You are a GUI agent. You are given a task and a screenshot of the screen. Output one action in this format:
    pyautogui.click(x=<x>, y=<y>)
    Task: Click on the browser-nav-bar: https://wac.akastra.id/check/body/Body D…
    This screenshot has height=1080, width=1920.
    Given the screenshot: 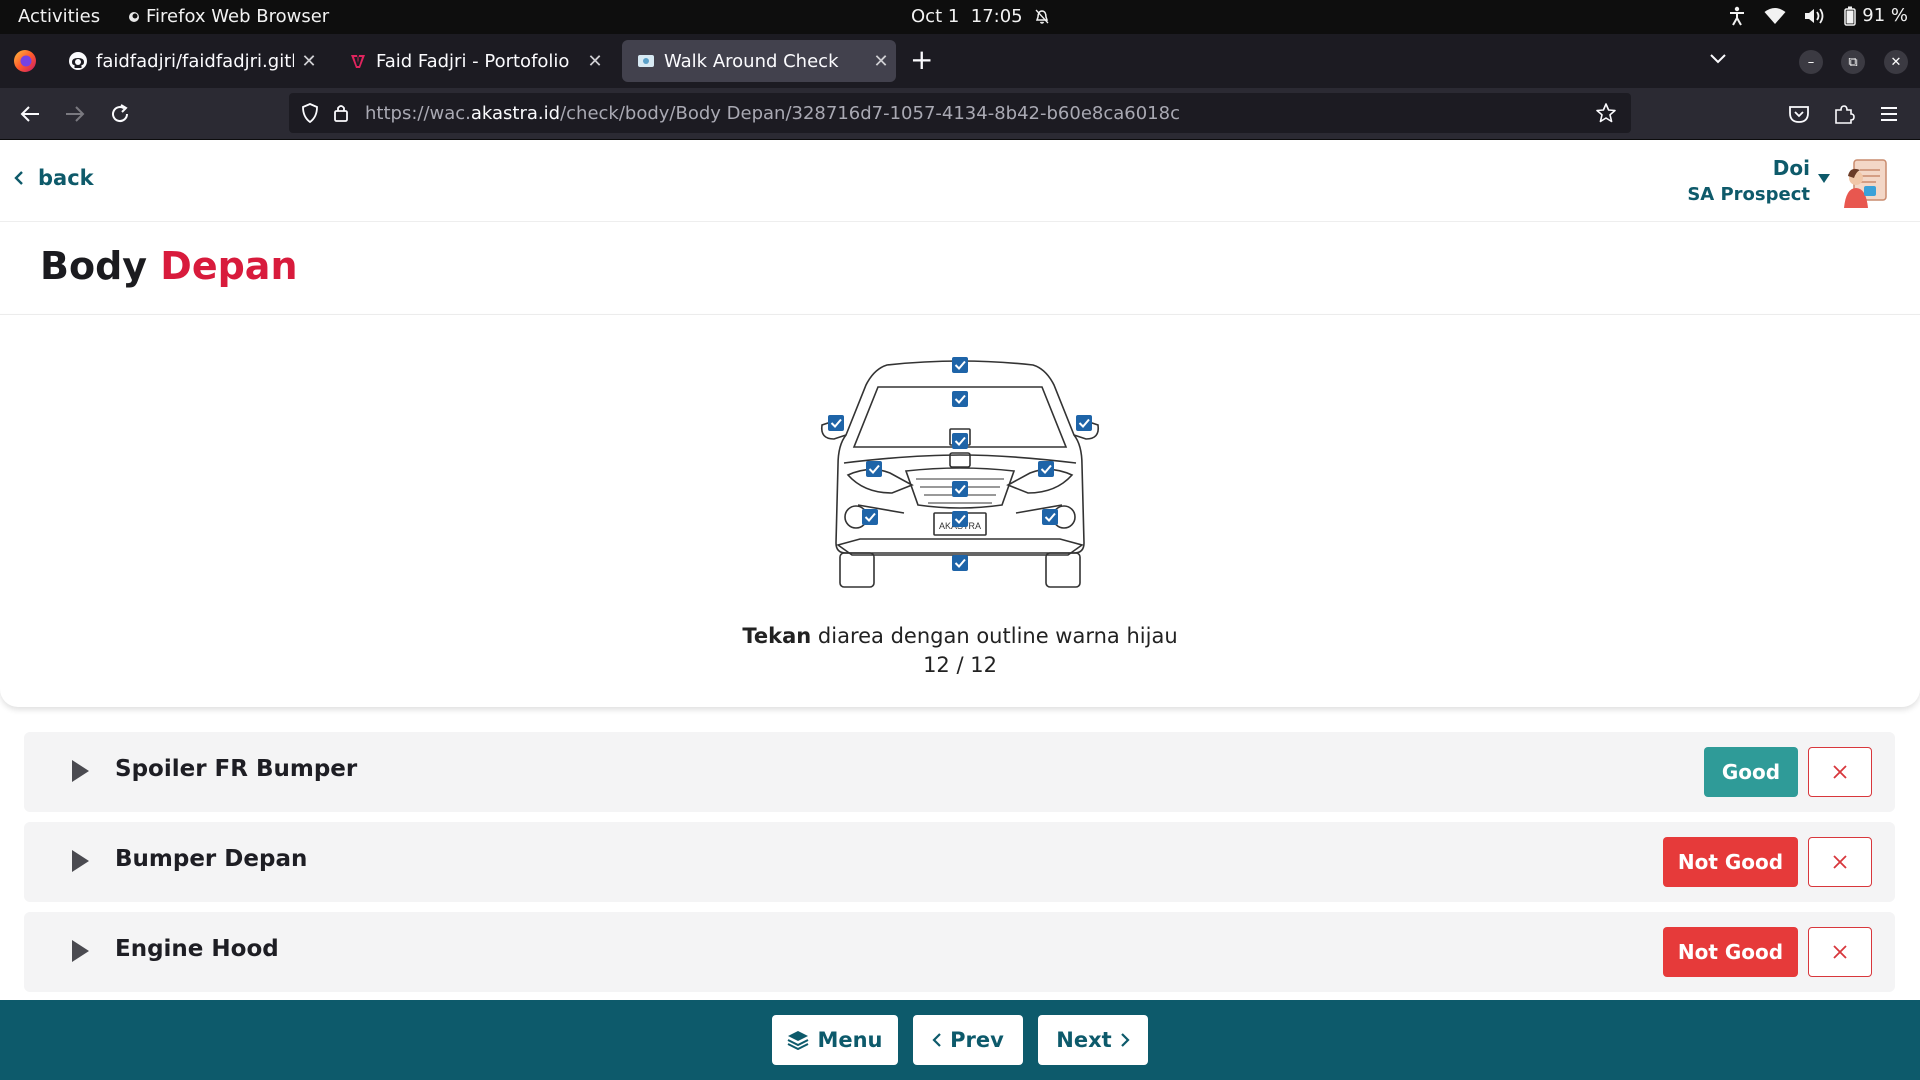 What is the action you would take?
    pyautogui.click(x=960, y=114)
    